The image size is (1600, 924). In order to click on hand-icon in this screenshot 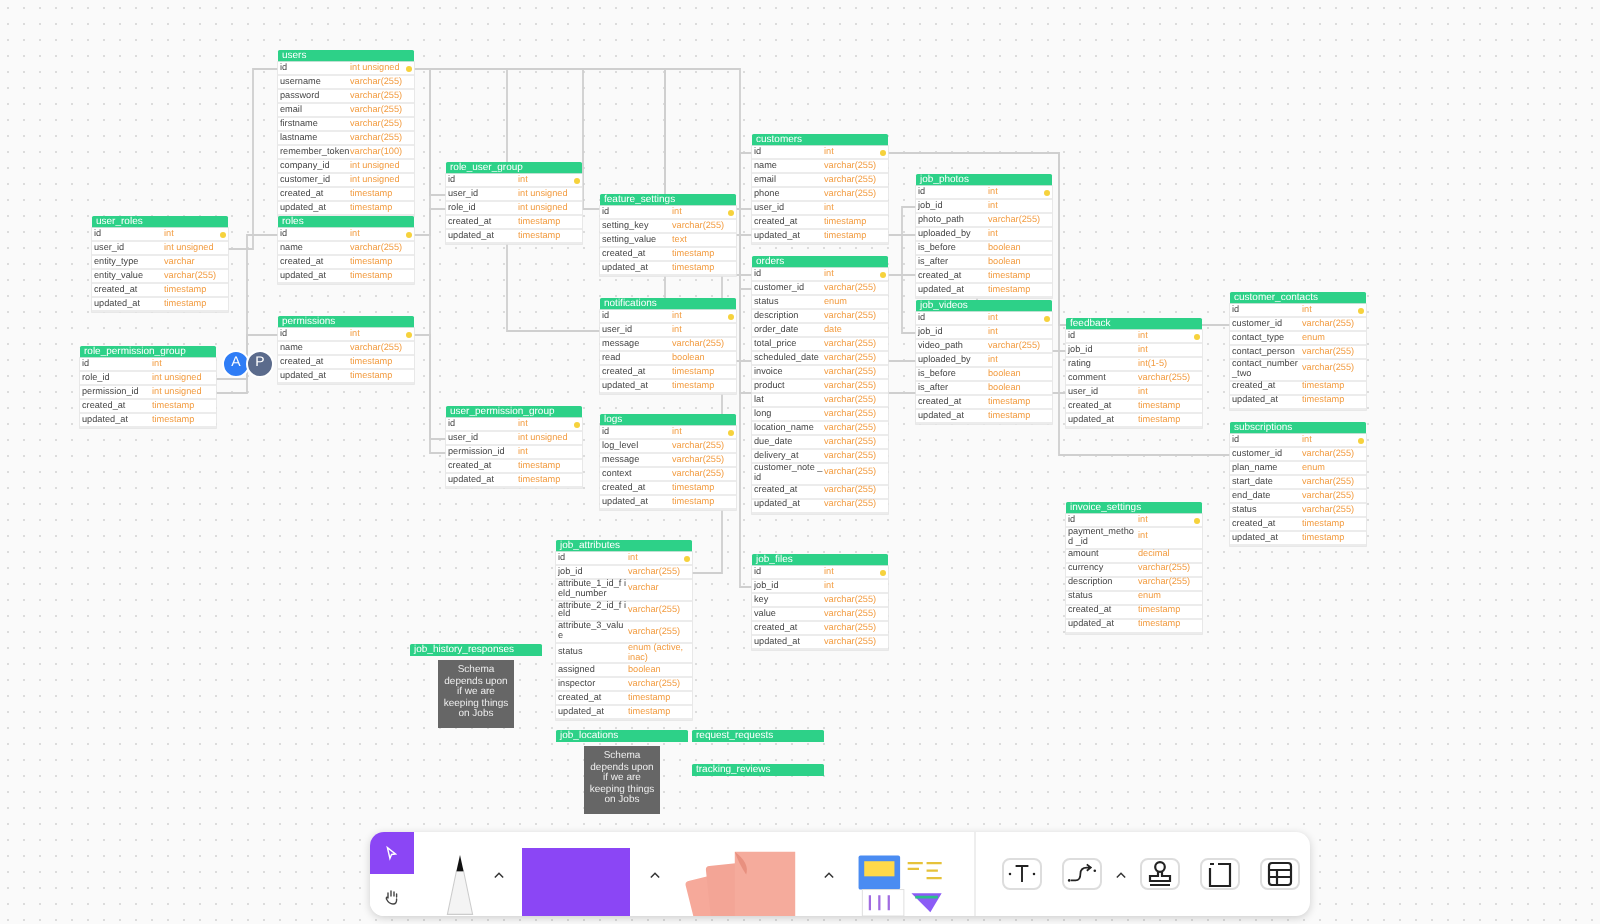, I will do `click(391, 895)`.